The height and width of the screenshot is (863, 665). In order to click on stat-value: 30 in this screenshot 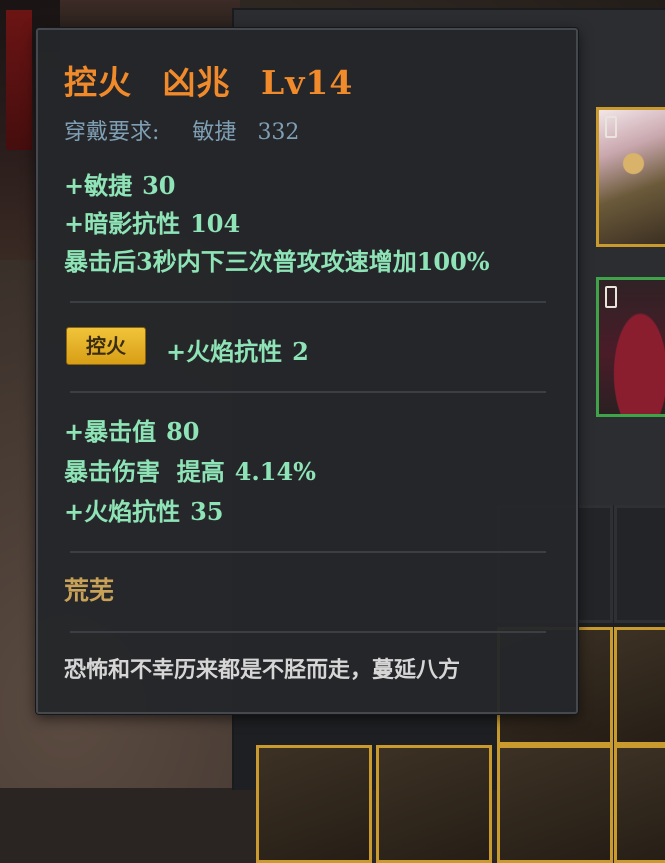, I will do `click(159, 185)`.